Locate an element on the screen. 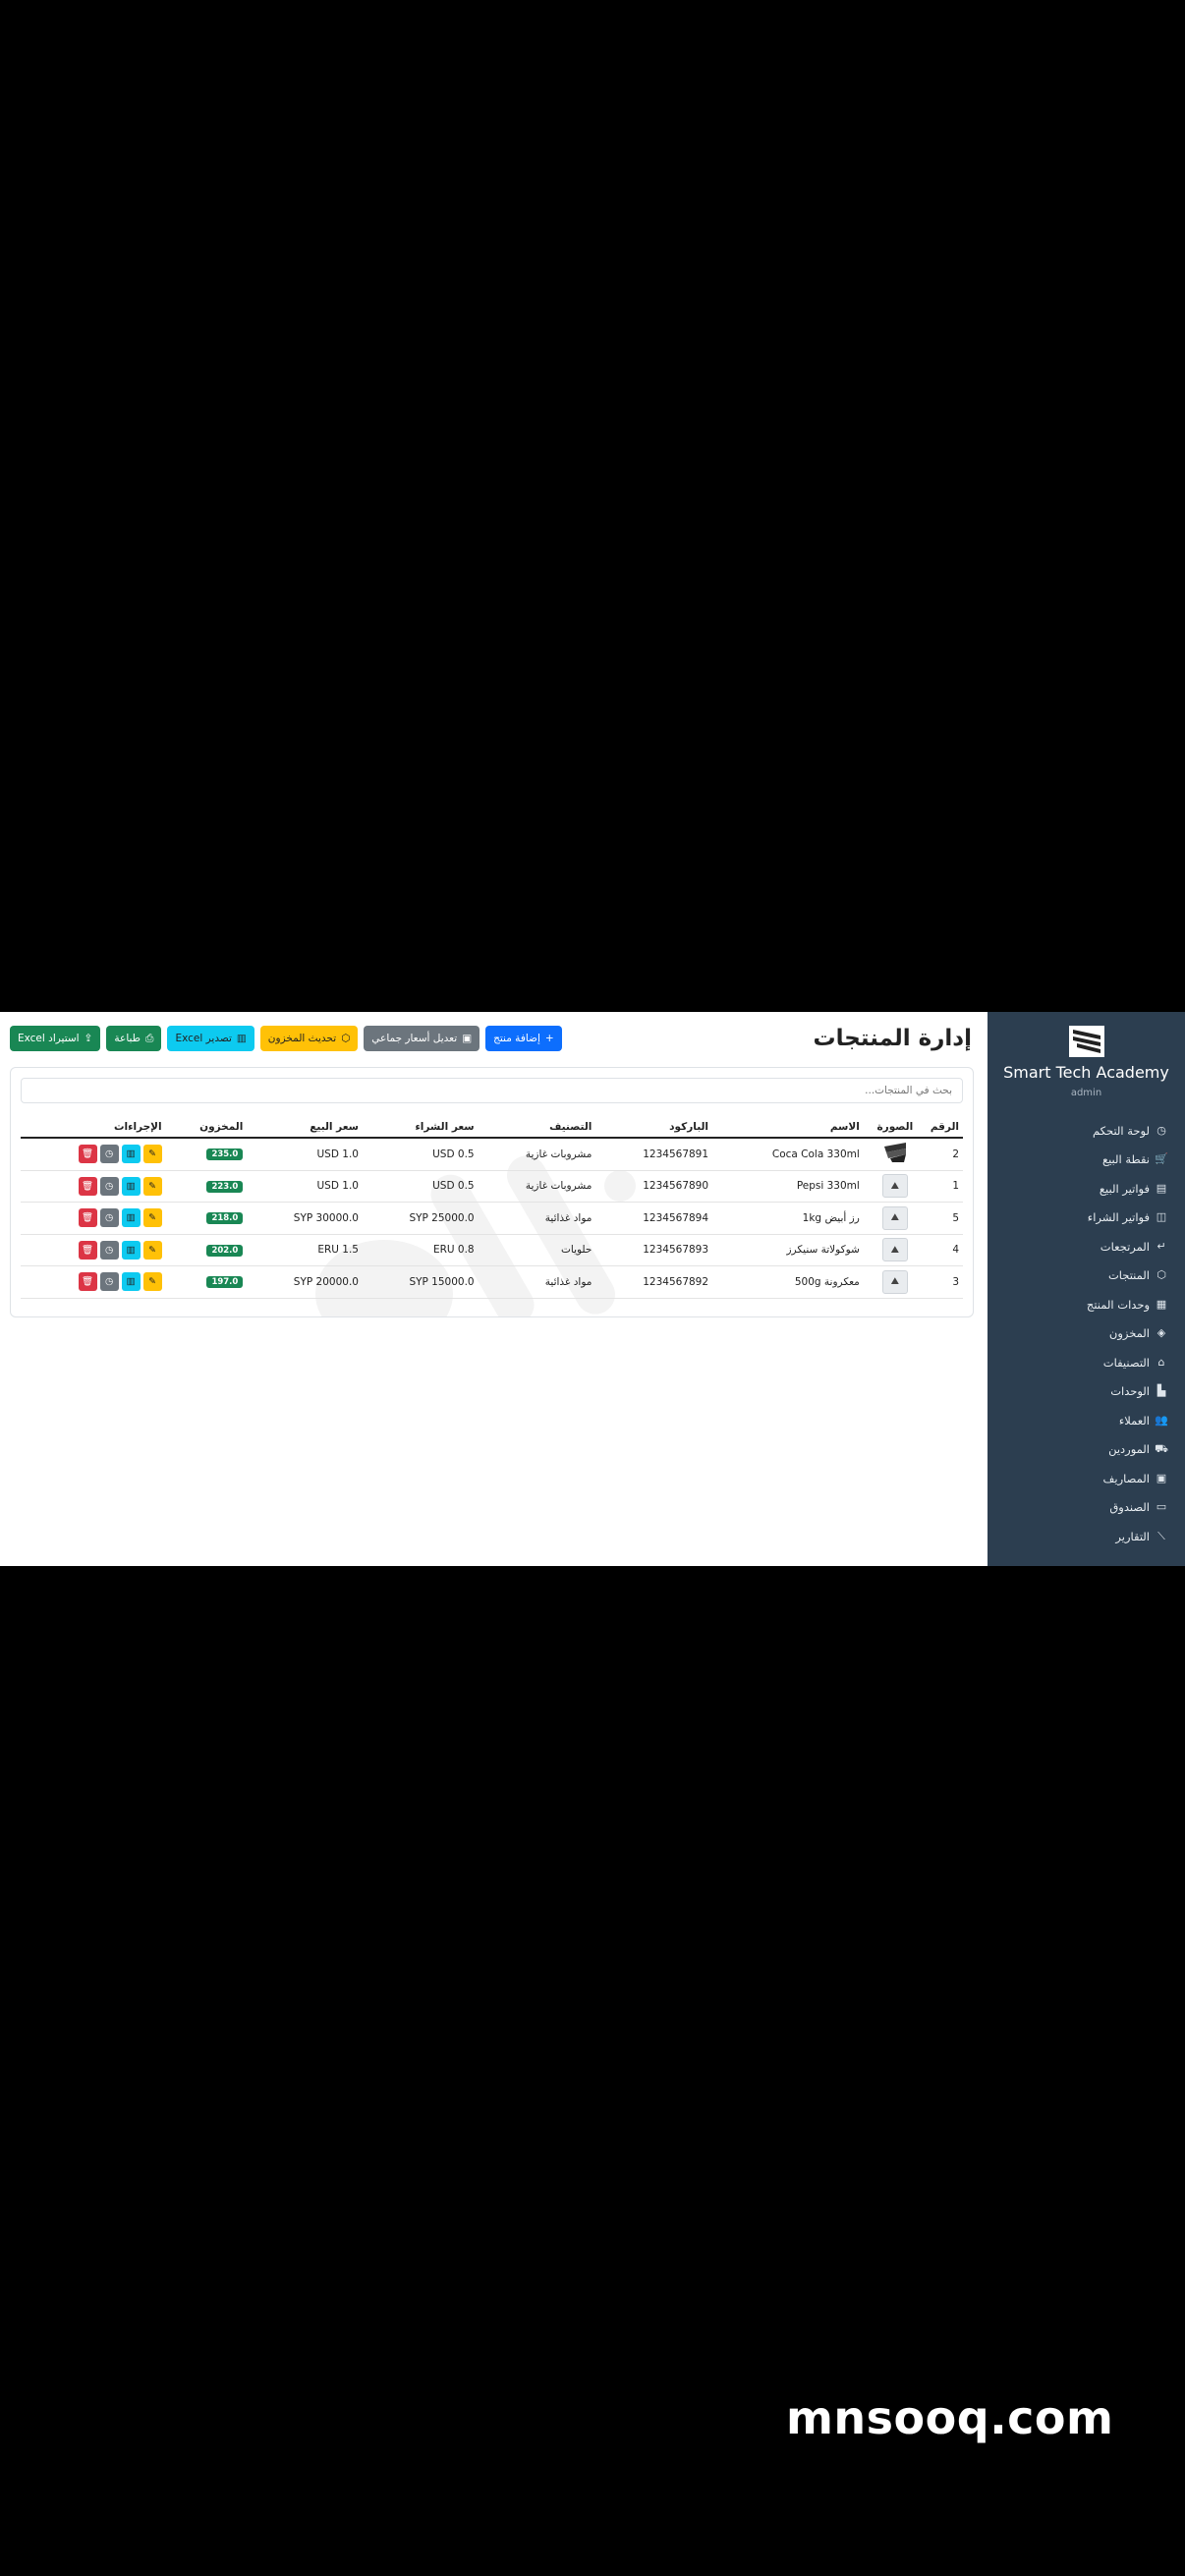  sidebar-item-7: ◈ المخزون is located at coordinates (1087, 1334).